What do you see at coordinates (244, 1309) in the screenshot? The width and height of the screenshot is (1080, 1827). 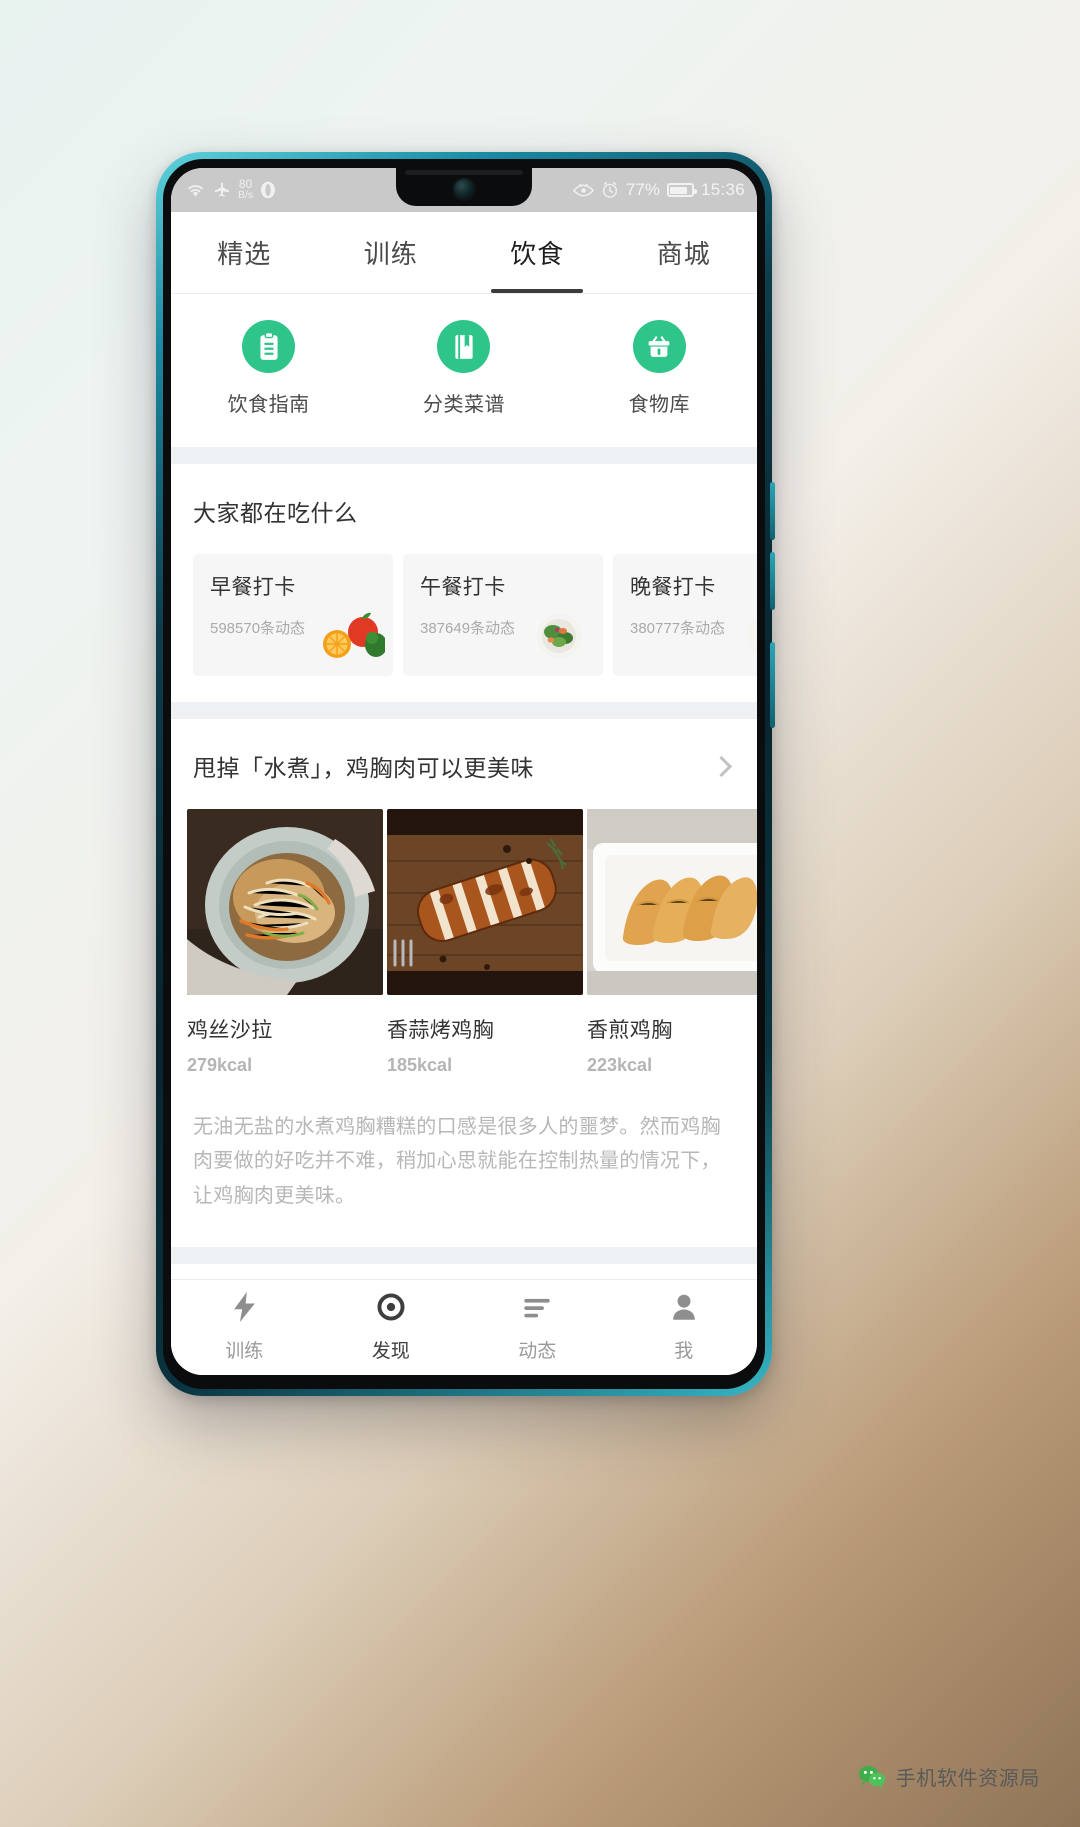 I see `lightning-icon` at bounding box center [244, 1309].